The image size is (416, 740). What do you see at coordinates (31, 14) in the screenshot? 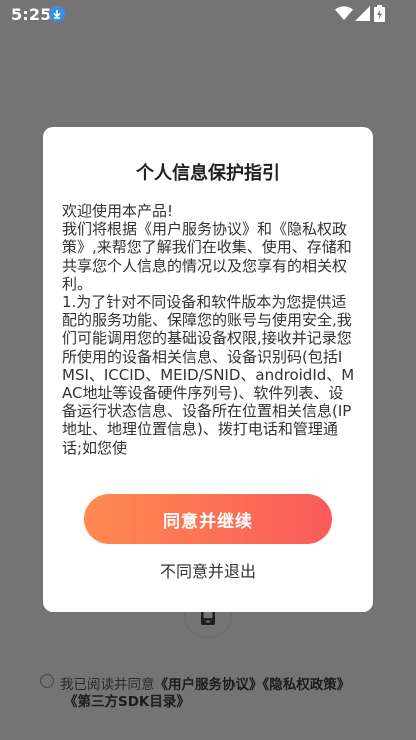
I see `status-time: 5:25` at bounding box center [31, 14].